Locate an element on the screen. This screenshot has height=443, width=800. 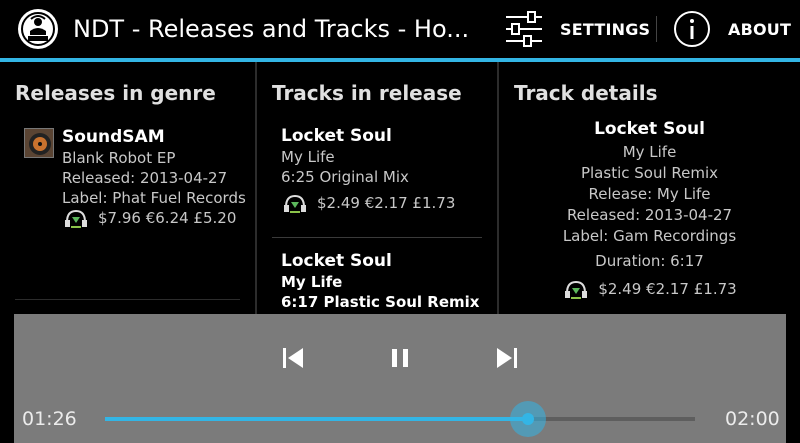
track-price-row: $2.49 €2.17 £1.73 is located at coordinates (386, 204).